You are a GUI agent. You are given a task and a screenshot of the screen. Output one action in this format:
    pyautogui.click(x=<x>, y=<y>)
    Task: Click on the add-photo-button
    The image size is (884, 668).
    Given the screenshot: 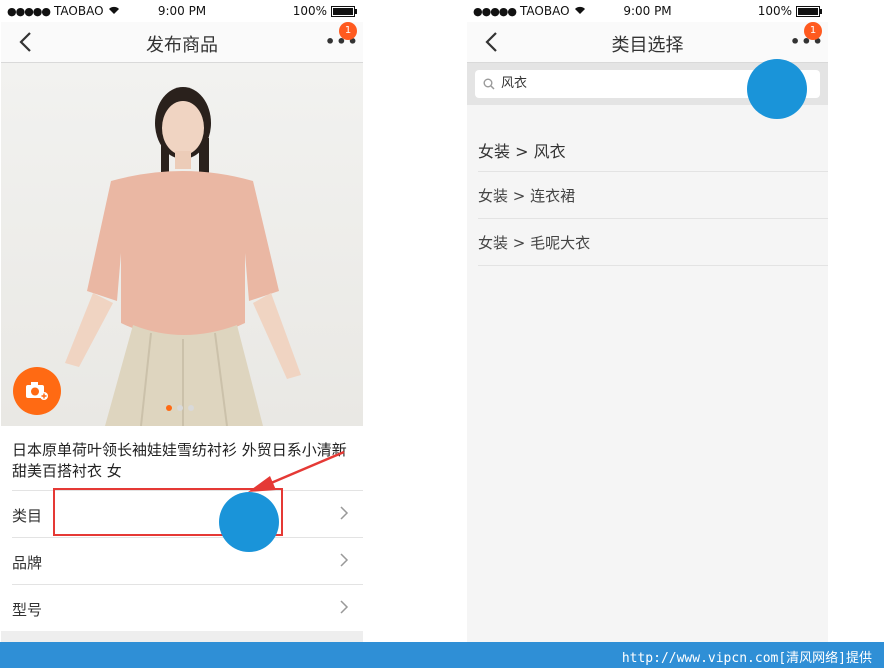 What is the action you would take?
    pyautogui.click(x=37, y=391)
    